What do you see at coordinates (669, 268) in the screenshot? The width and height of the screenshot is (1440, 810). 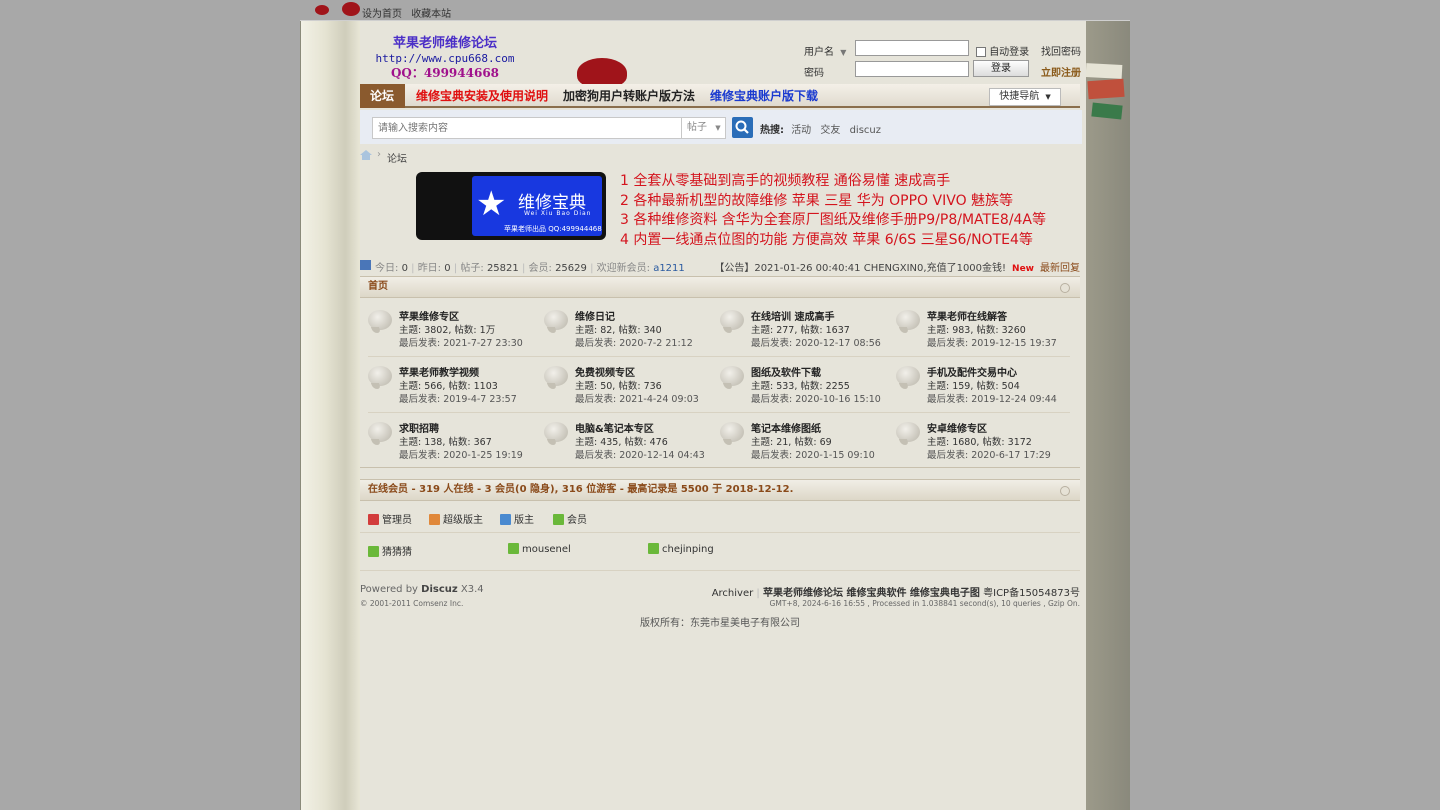 I see `newest-member-link: a1211` at bounding box center [669, 268].